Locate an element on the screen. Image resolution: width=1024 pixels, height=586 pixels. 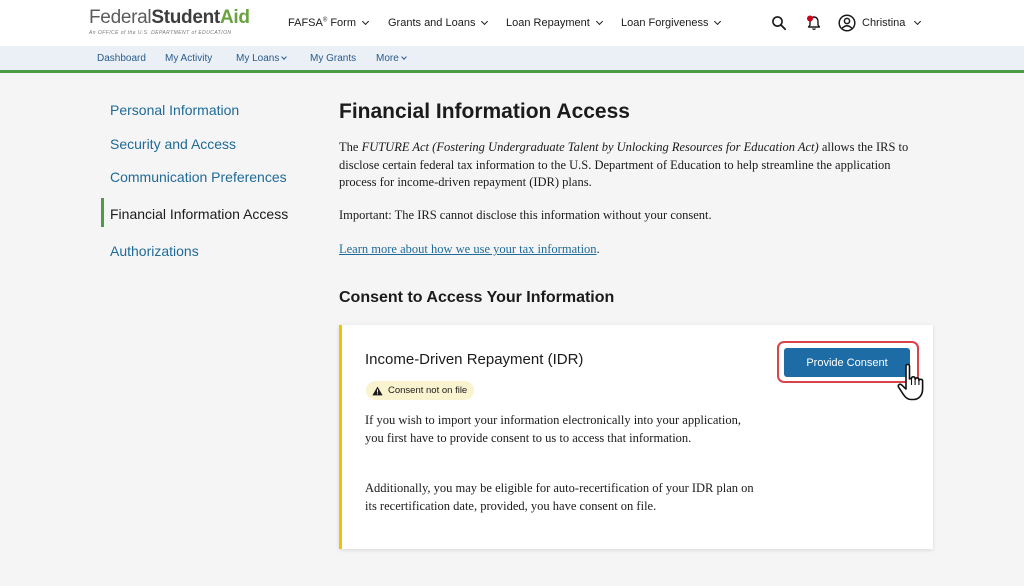
status-badge: Consent not on file is located at coordinates (420, 390).